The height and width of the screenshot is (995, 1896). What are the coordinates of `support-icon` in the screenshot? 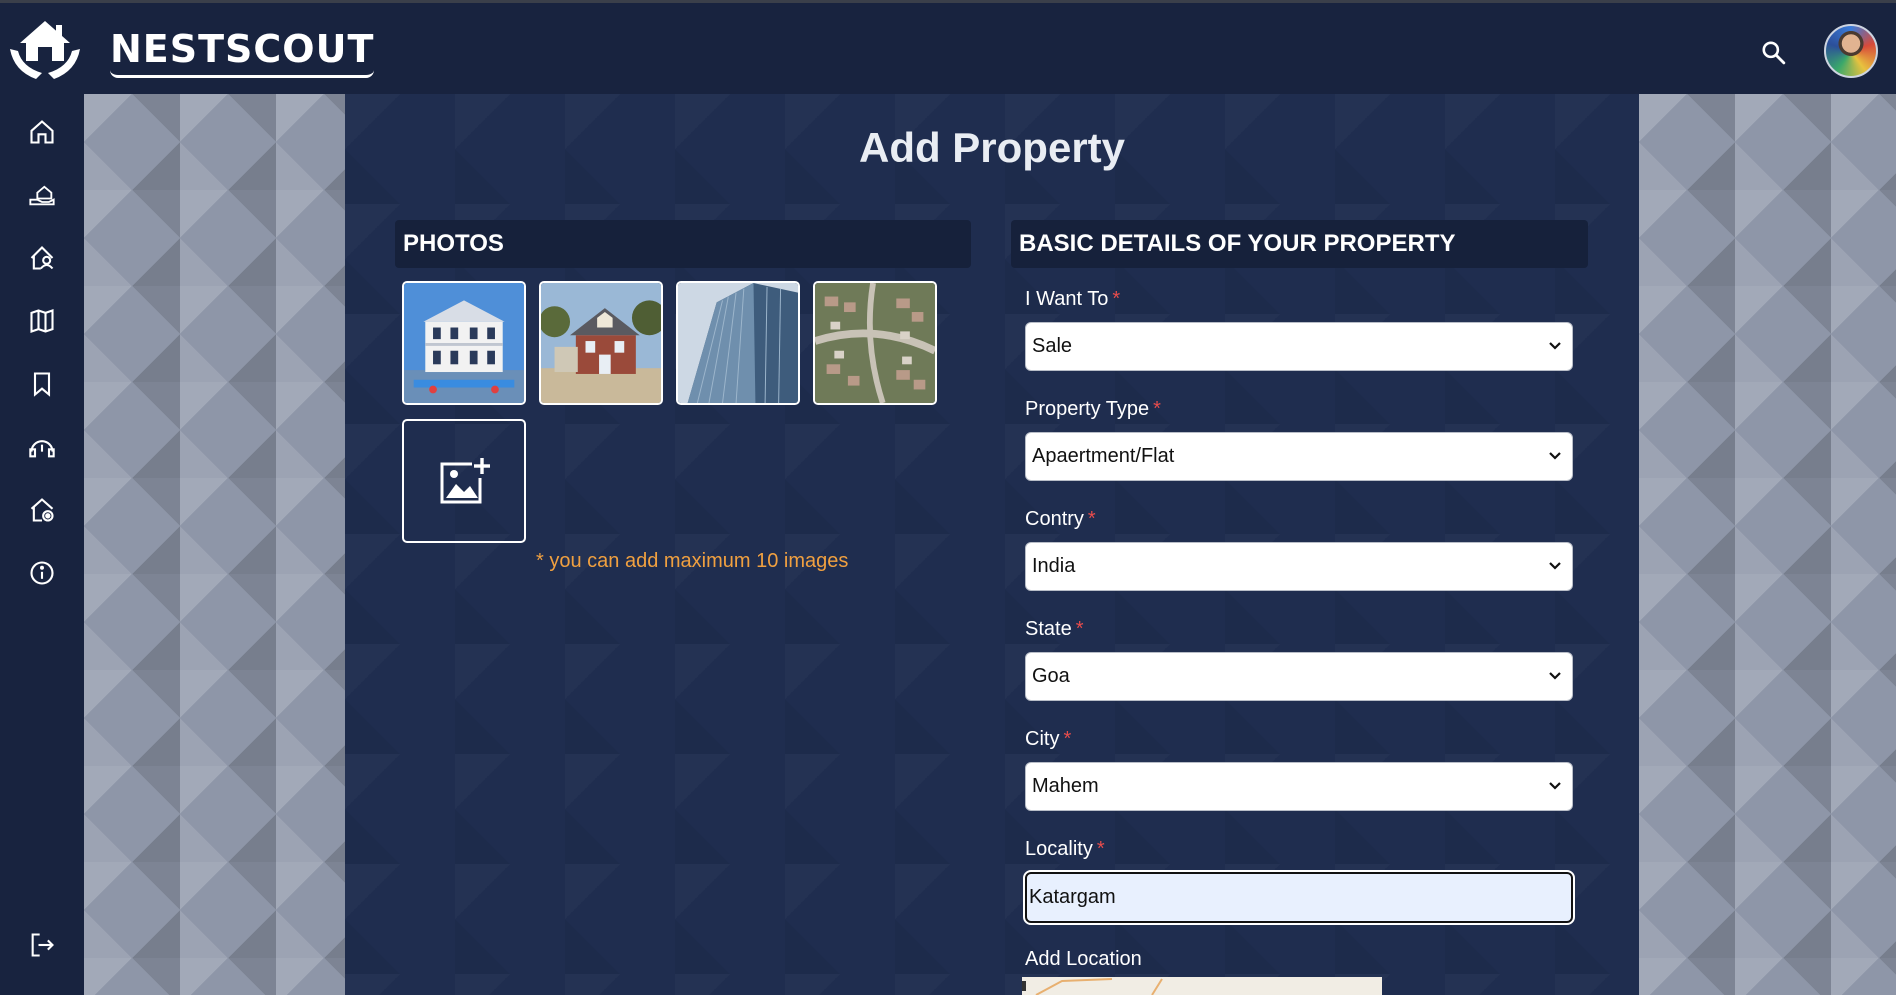 It's located at (42, 447).